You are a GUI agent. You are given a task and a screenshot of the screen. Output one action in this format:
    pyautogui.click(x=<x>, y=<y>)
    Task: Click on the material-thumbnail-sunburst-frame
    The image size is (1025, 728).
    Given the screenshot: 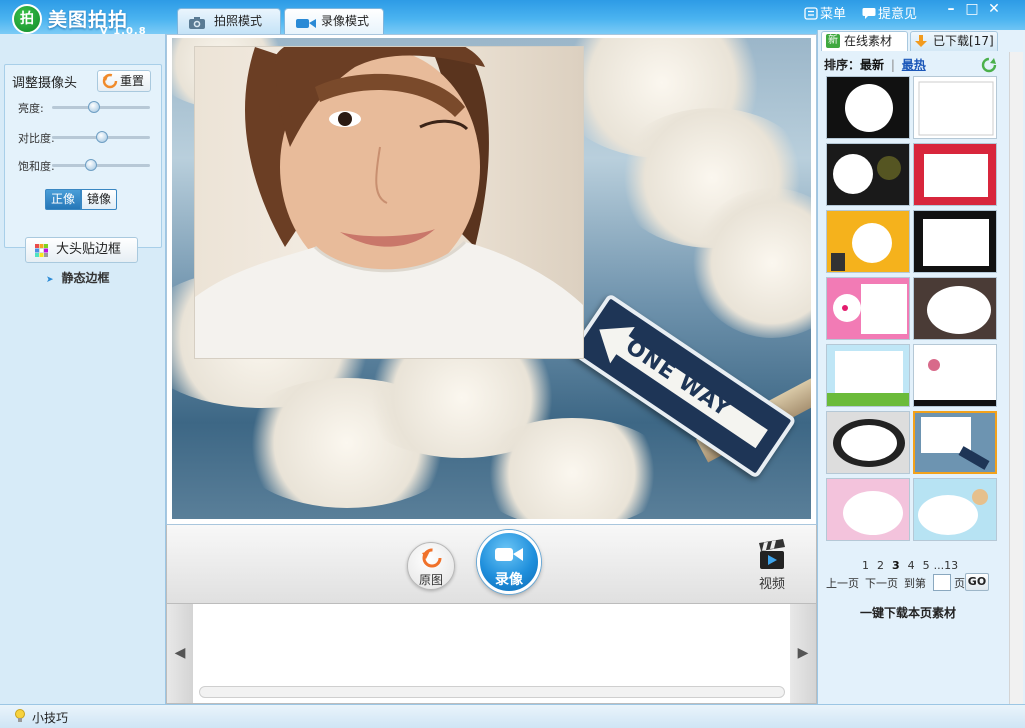 What is the action you would take?
    pyautogui.click(x=868, y=241)
    